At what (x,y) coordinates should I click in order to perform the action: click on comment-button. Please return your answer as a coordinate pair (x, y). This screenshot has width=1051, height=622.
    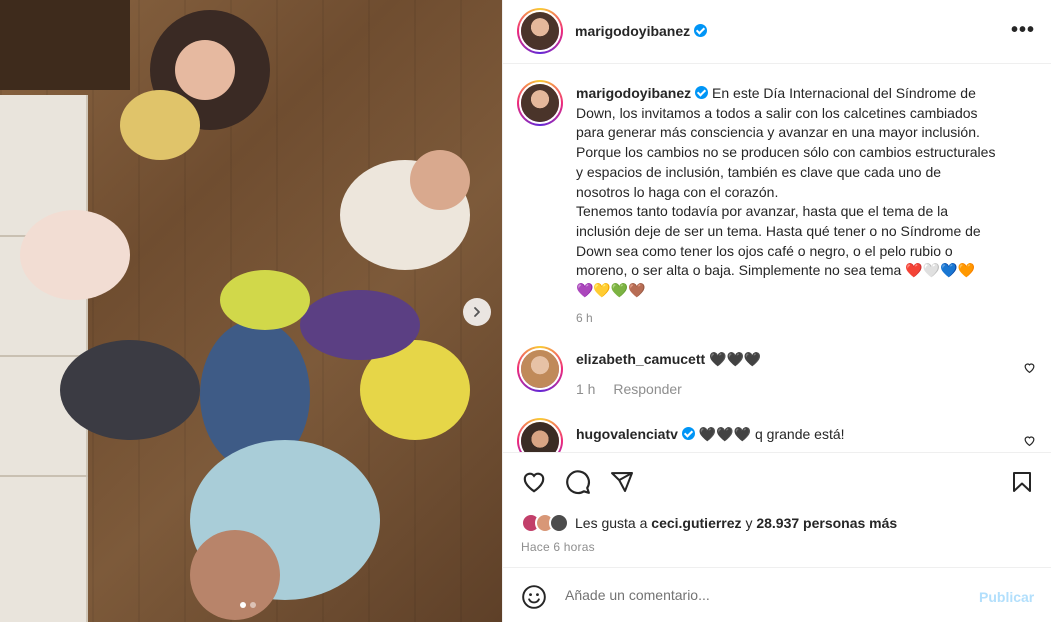
    Looking at the image, I should click on (578, 482).